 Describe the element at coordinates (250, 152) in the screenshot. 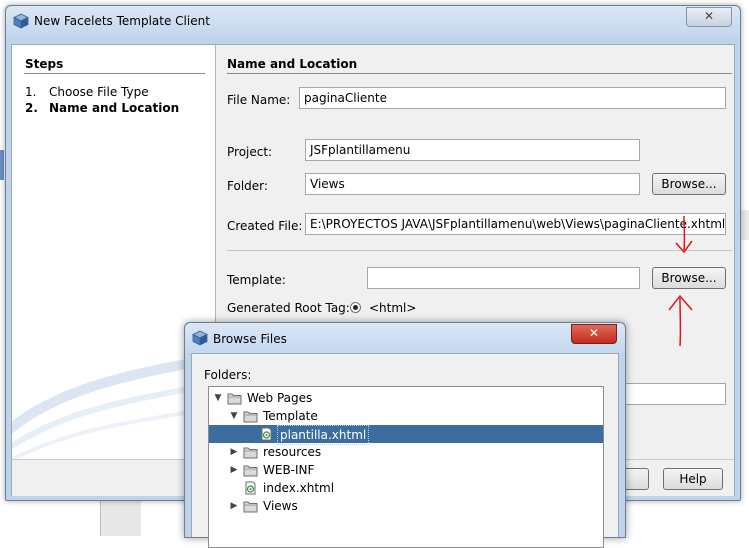

I see `project-label: Project:` at that location.